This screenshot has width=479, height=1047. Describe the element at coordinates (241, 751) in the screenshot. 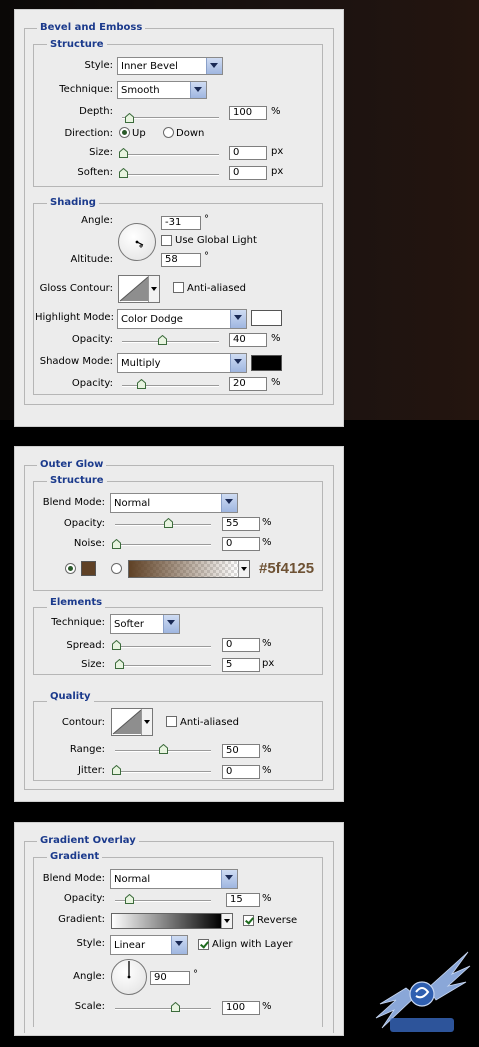

I see `glow-range-input: 50` at that location.